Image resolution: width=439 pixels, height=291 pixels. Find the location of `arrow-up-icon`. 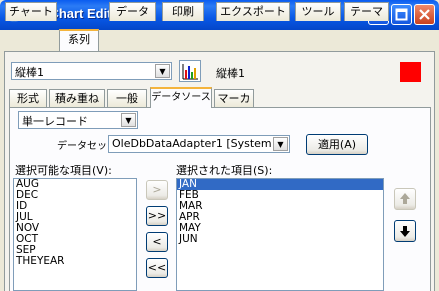

arrow-up-icon is located at coordinates (405, 198).